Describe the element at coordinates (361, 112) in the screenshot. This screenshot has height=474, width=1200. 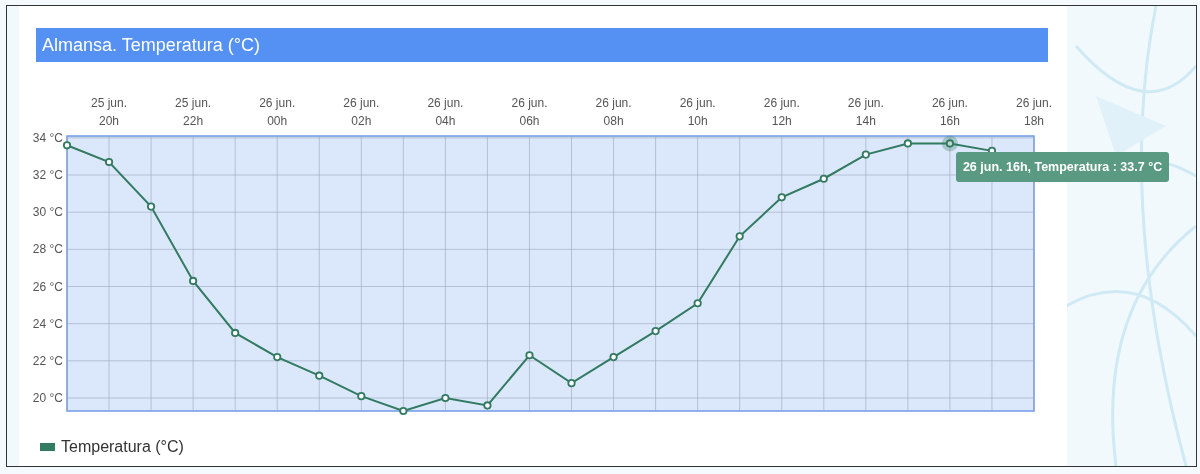
I see `x-axis-label: 26 jun. 02h` at that location.